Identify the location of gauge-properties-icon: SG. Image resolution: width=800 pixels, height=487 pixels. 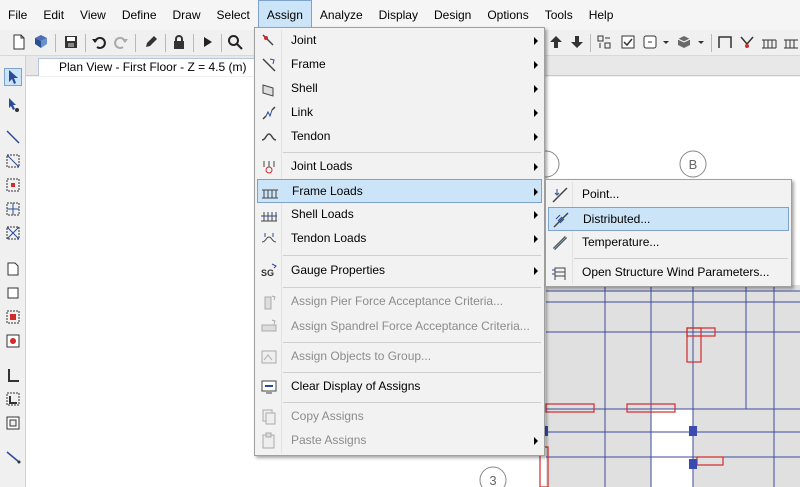
(269, 271).